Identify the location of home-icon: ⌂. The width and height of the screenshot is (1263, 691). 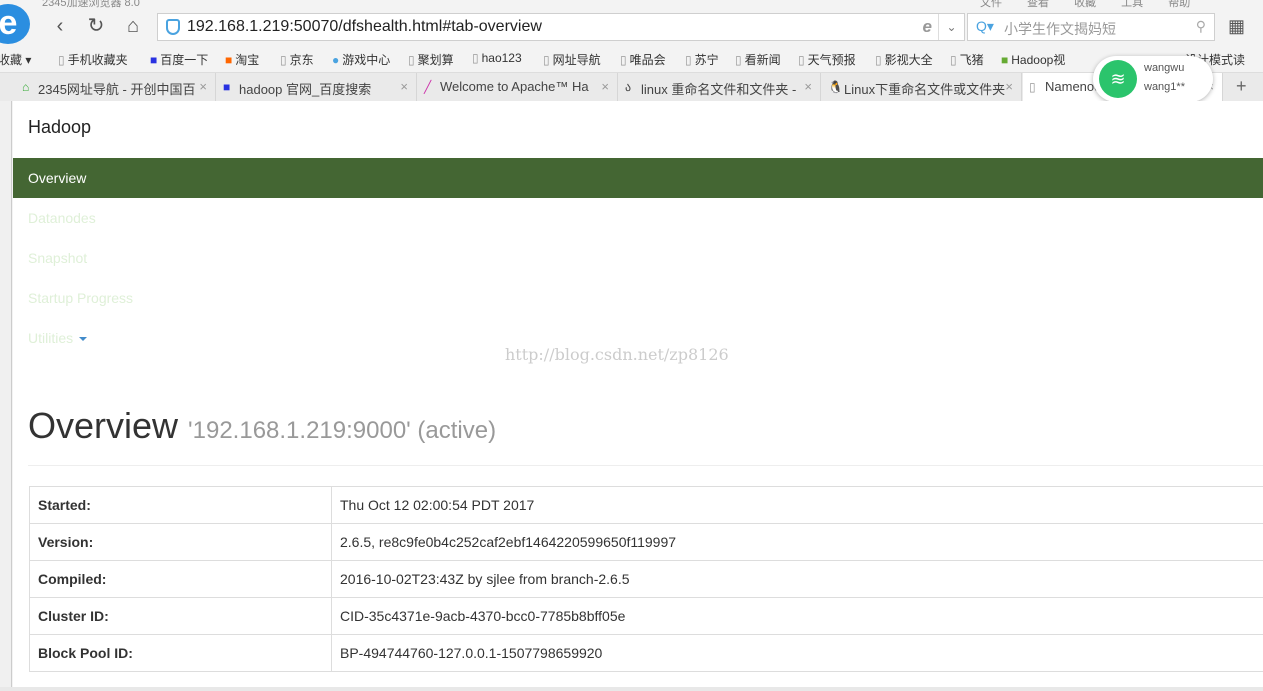
(133, 26).